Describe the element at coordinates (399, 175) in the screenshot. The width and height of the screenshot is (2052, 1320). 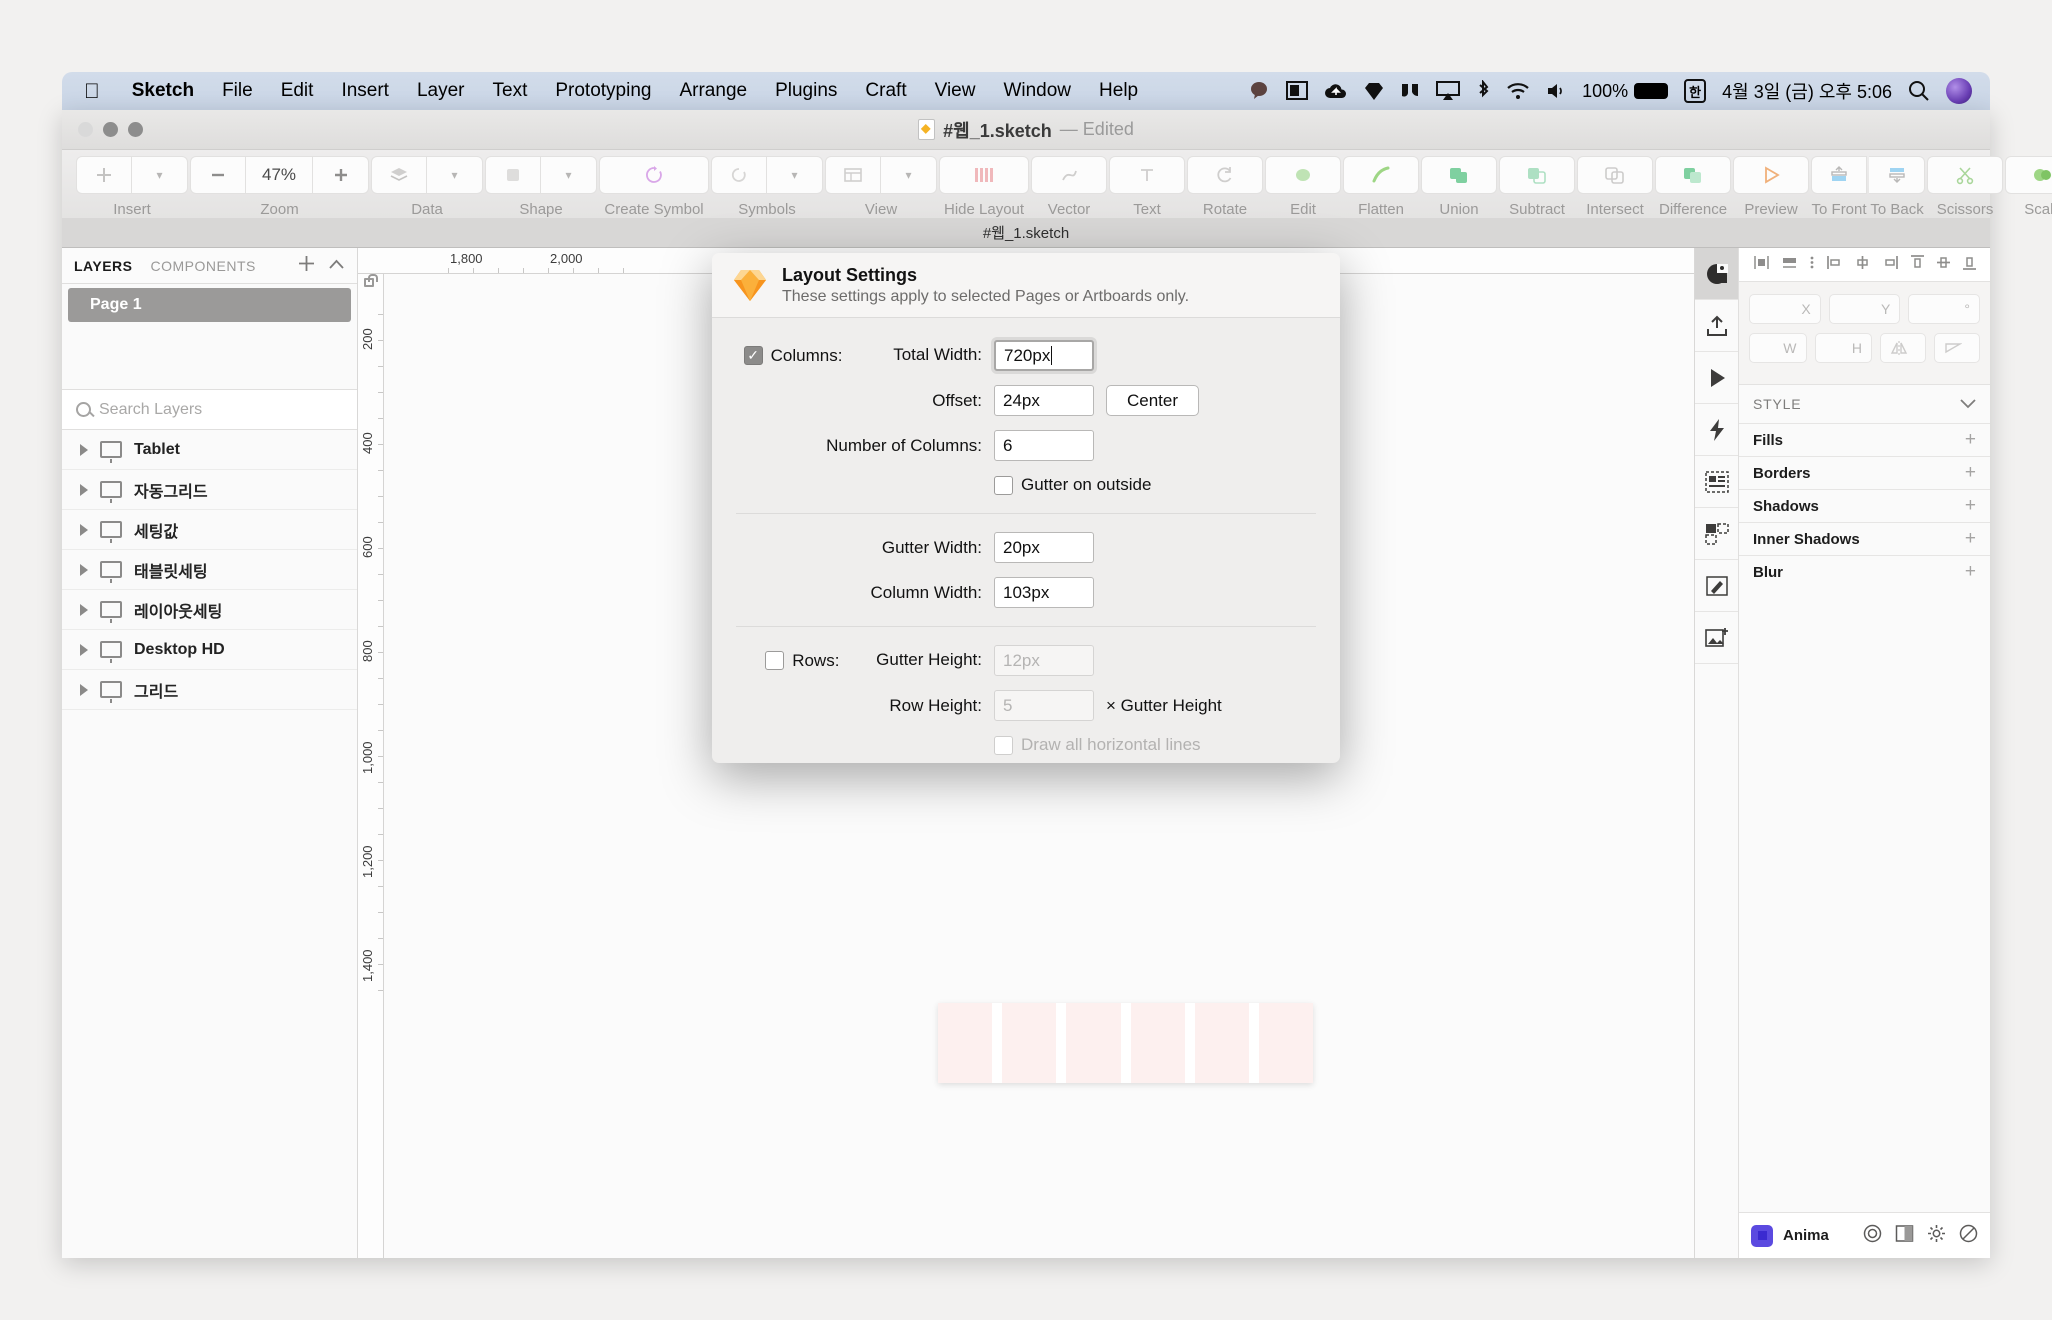
I see `data-button` at that location.